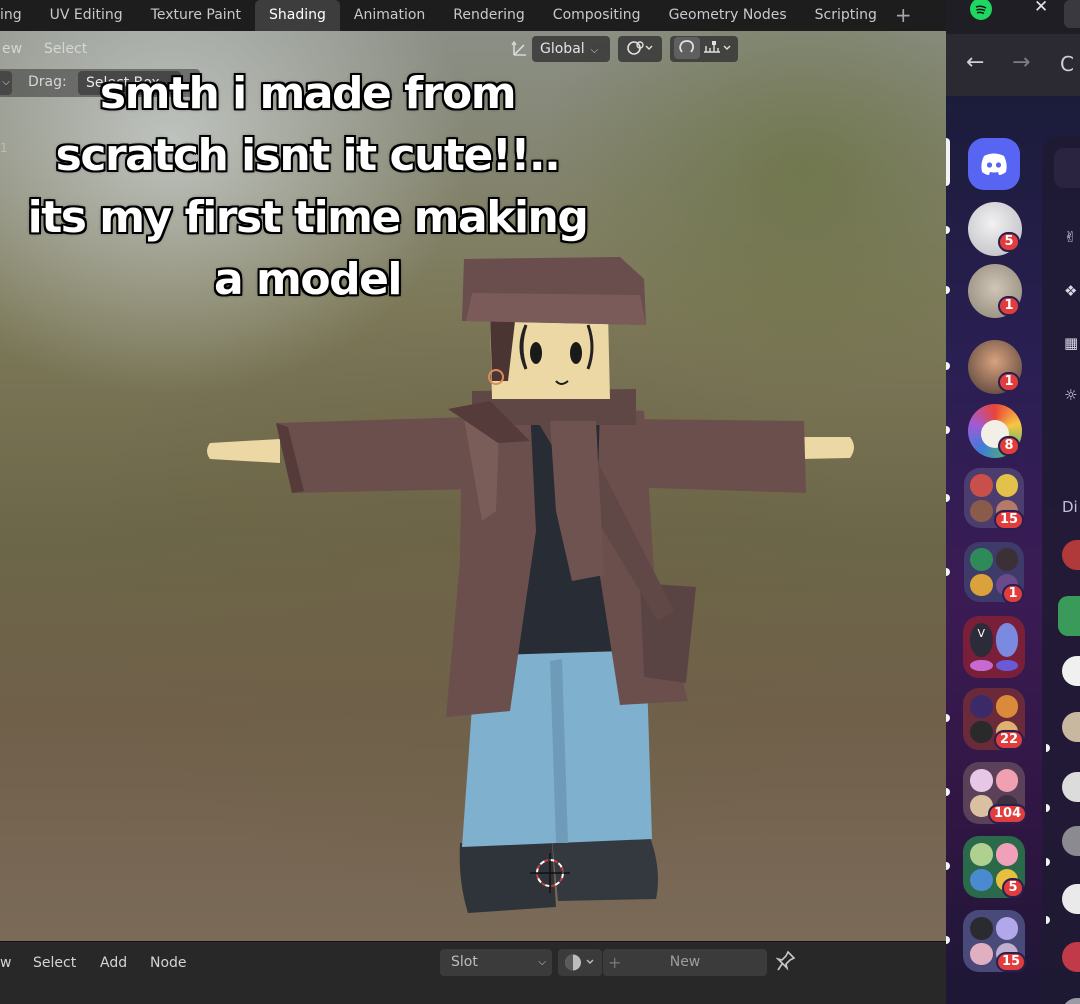 This screenshot has height=1004, width=1080. What do you see at coordinates (1072, 237) in the screenshot?
I see `friends-icon: ✌` at bounding box center [1072, 237].